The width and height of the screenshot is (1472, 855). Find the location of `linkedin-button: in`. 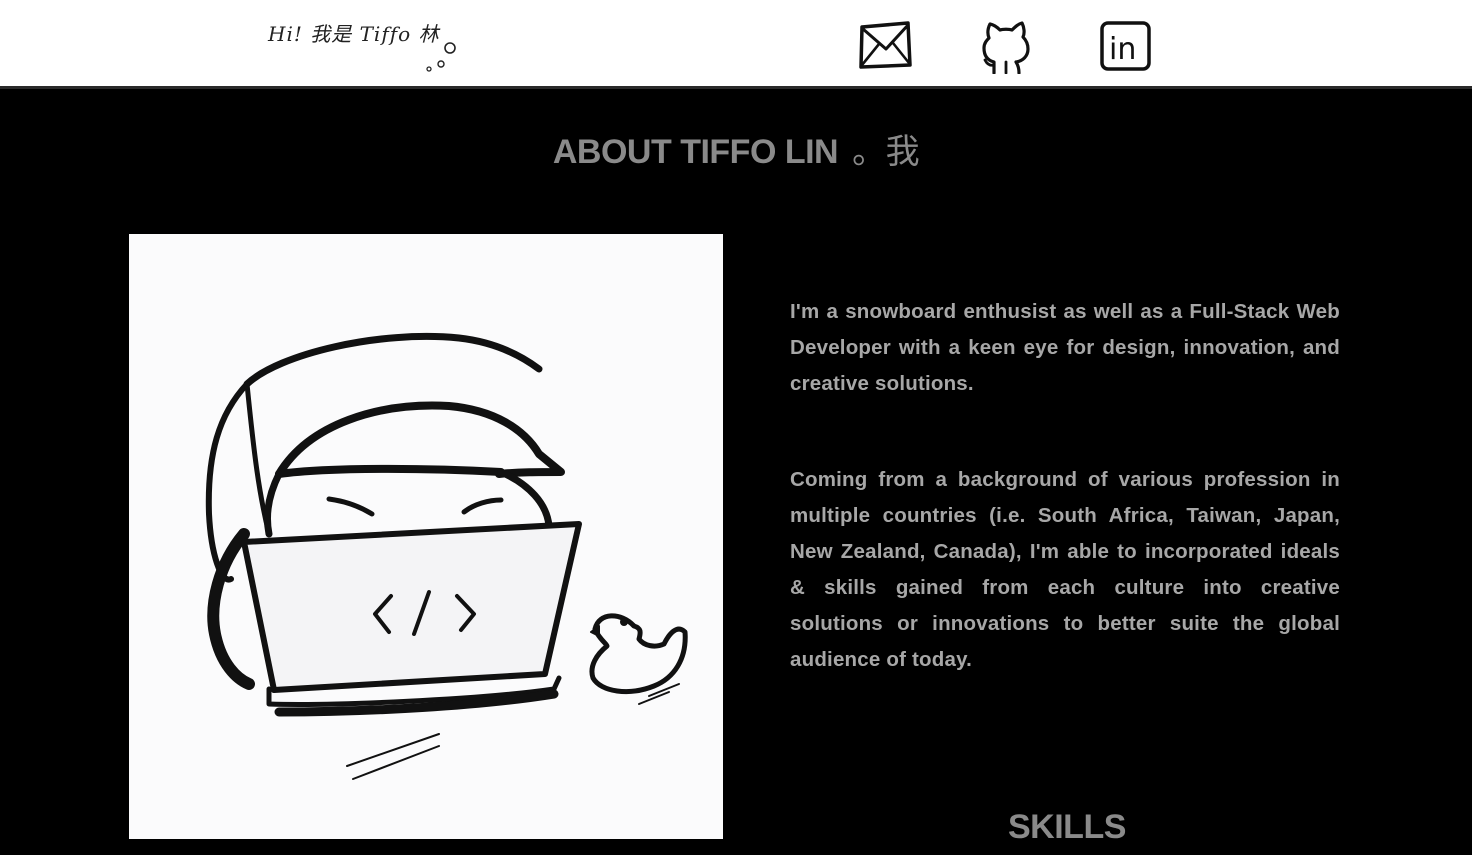

linkedin-button: in is located at coordinates (1126, 46).